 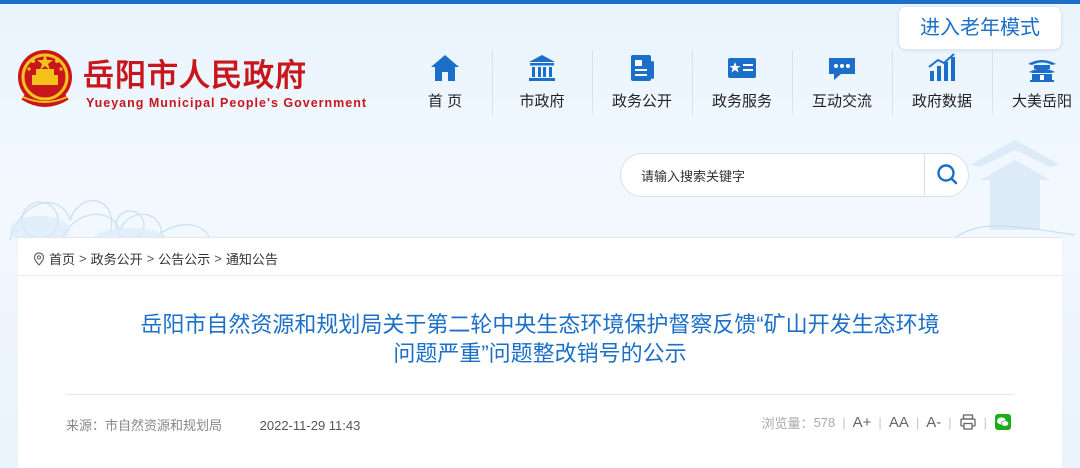 What do you see at coordinates (742, 83) in the screenshot?
I see `nav-item-government-service: 政务服务` at bounding box center [742, 83].